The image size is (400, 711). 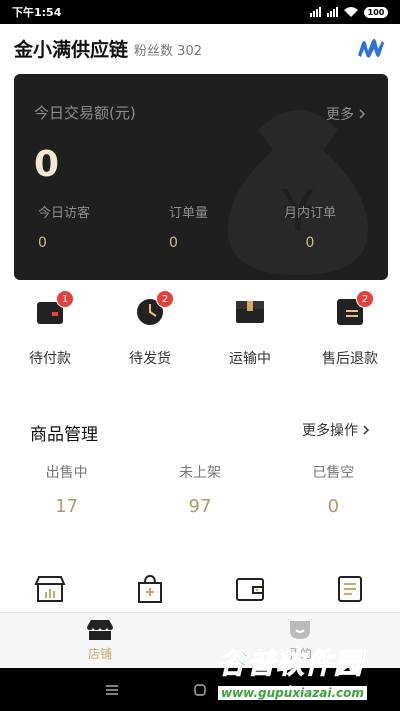 I want to click on order-pending-shipment: 2 待发货, so click(x=150, y=335).